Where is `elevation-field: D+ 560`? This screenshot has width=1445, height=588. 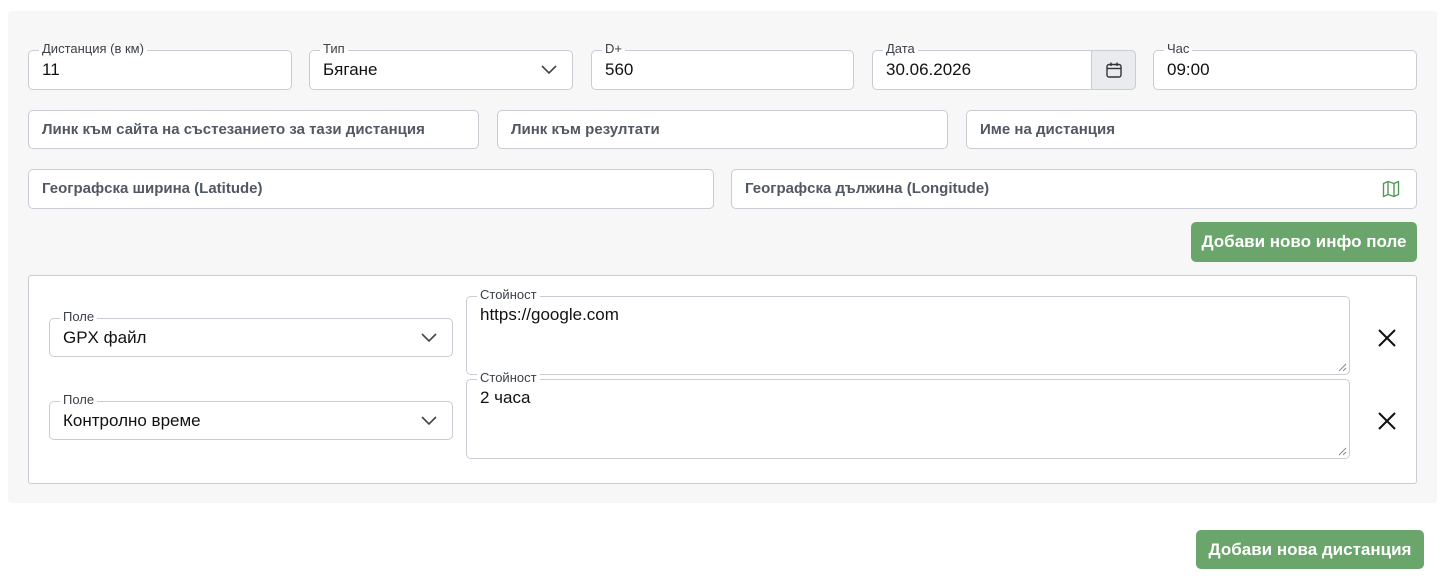
elevation-field: D+ 560 is located at coordinates (722, 66).